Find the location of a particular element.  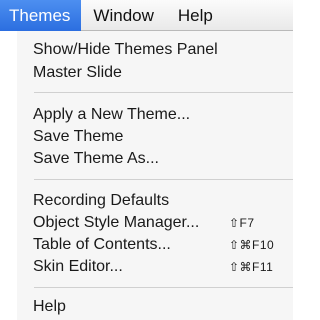

menu-item-help: Help is located at coordinates (163, 307).